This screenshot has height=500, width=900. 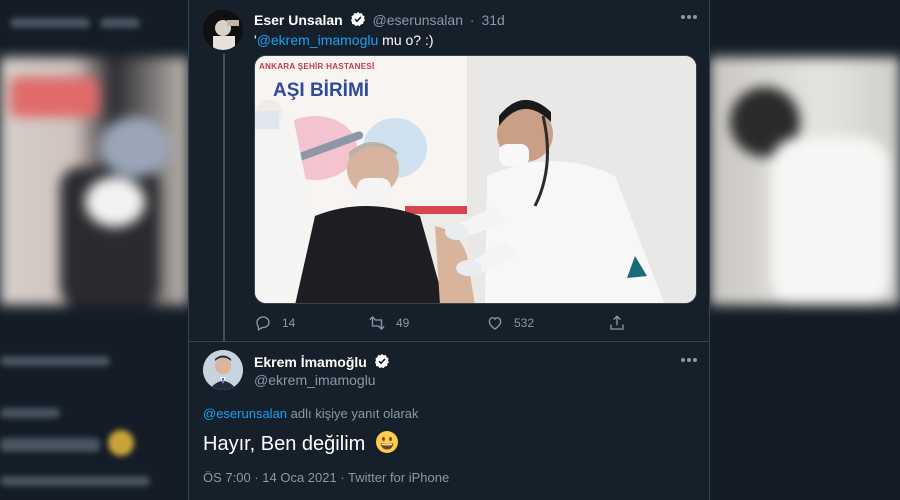 I want to click on tweet-text: '@ekrem_imamoglu mu o? :), so click(x=344, y=40).